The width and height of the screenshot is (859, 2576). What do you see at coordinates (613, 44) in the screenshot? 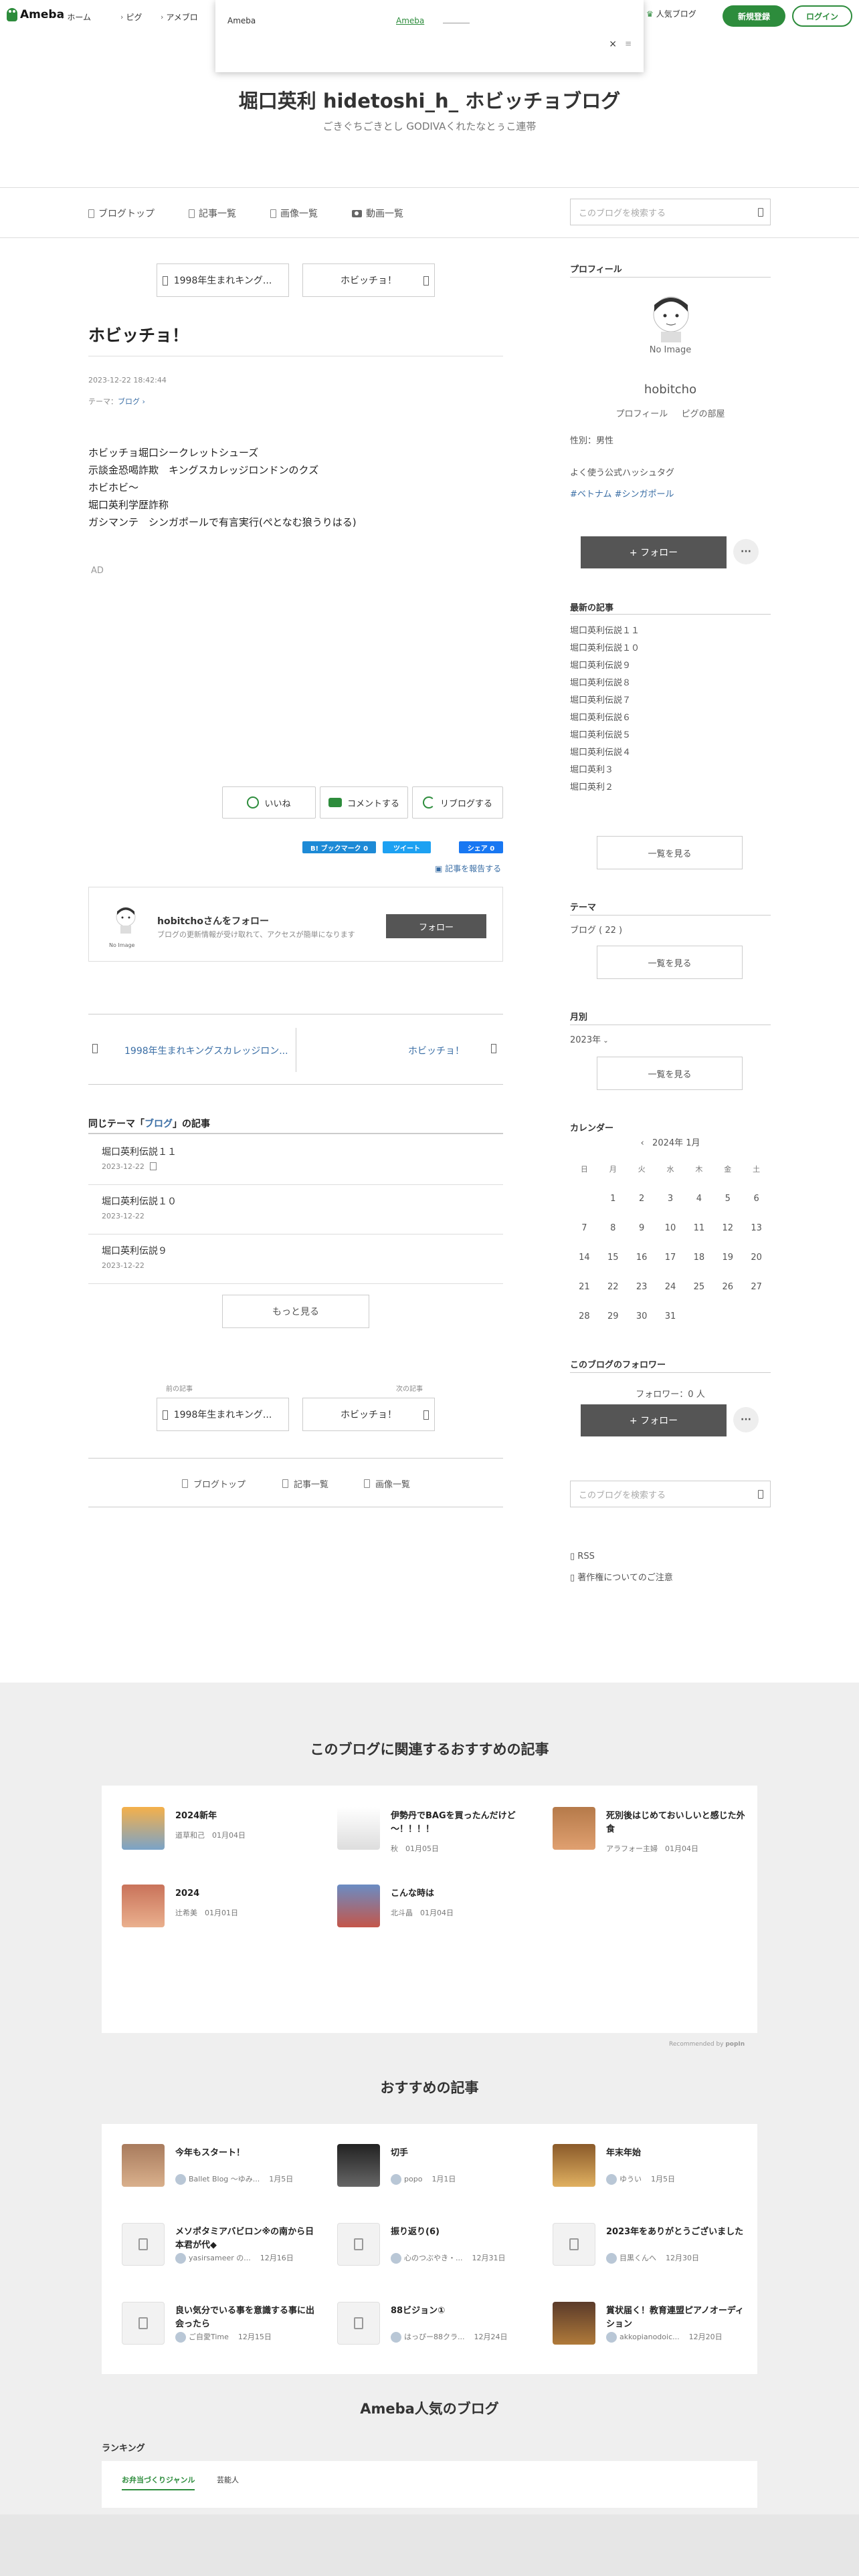
I see `close-icon: ×` at bounding box center [613, 44].